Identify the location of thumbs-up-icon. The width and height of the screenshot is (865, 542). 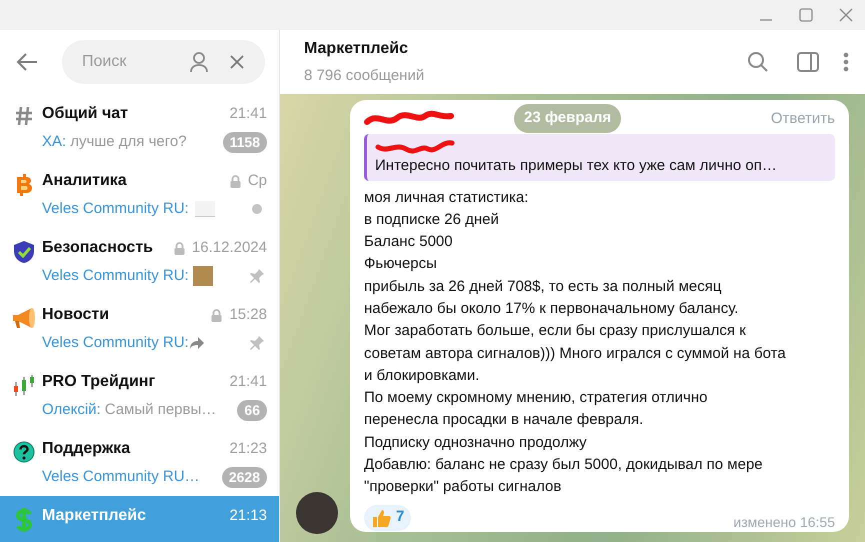
(381, 518).